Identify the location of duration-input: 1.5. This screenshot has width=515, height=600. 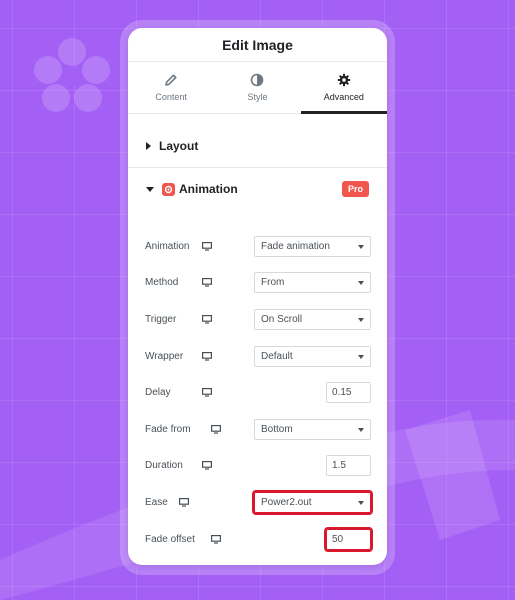
(348, 466).